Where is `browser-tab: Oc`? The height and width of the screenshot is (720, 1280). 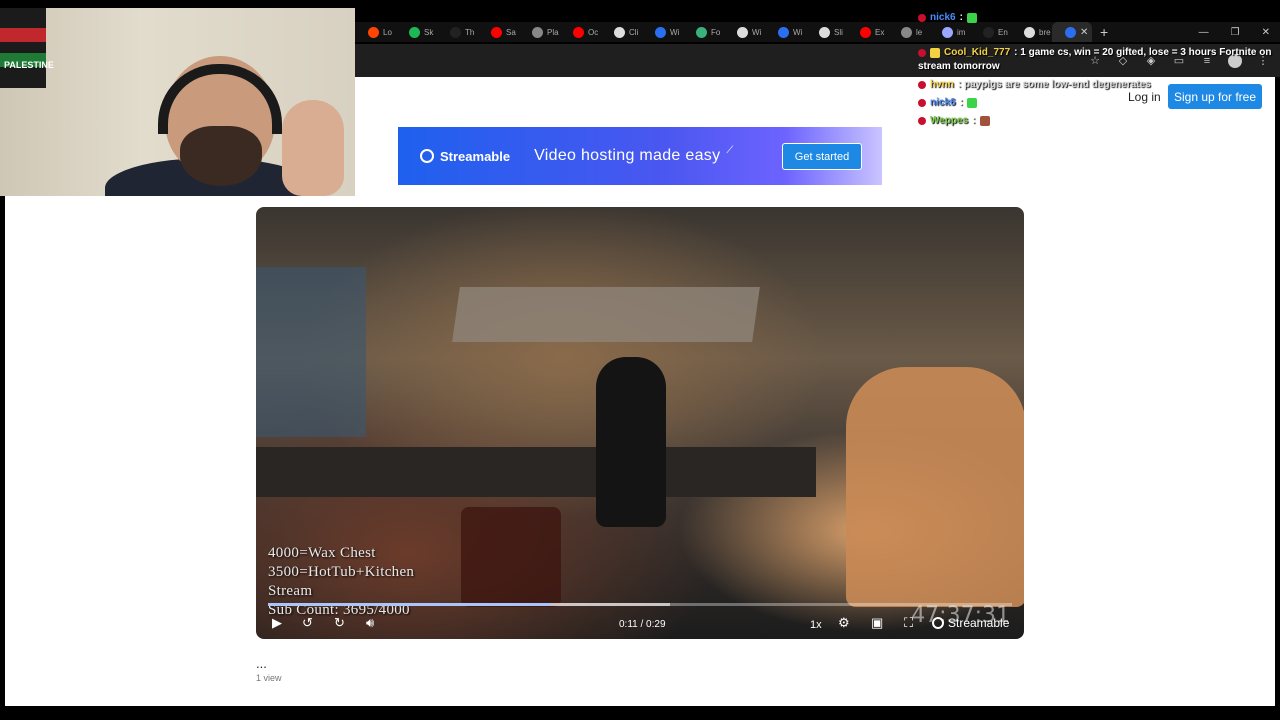 browser-tab: Oc is located at coordinates (580, 32).